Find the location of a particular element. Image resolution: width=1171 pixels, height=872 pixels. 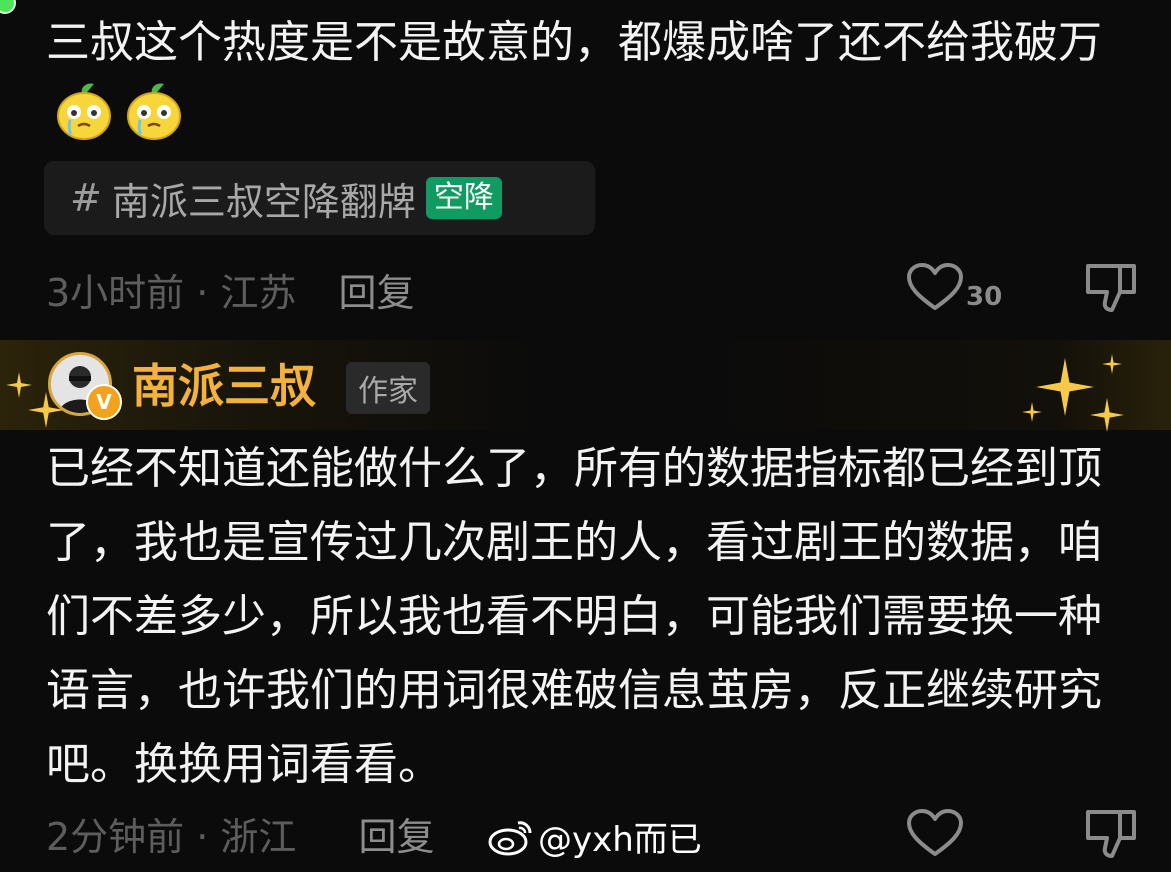

verified-badge-icon: V is located at coordinates (104, 402).